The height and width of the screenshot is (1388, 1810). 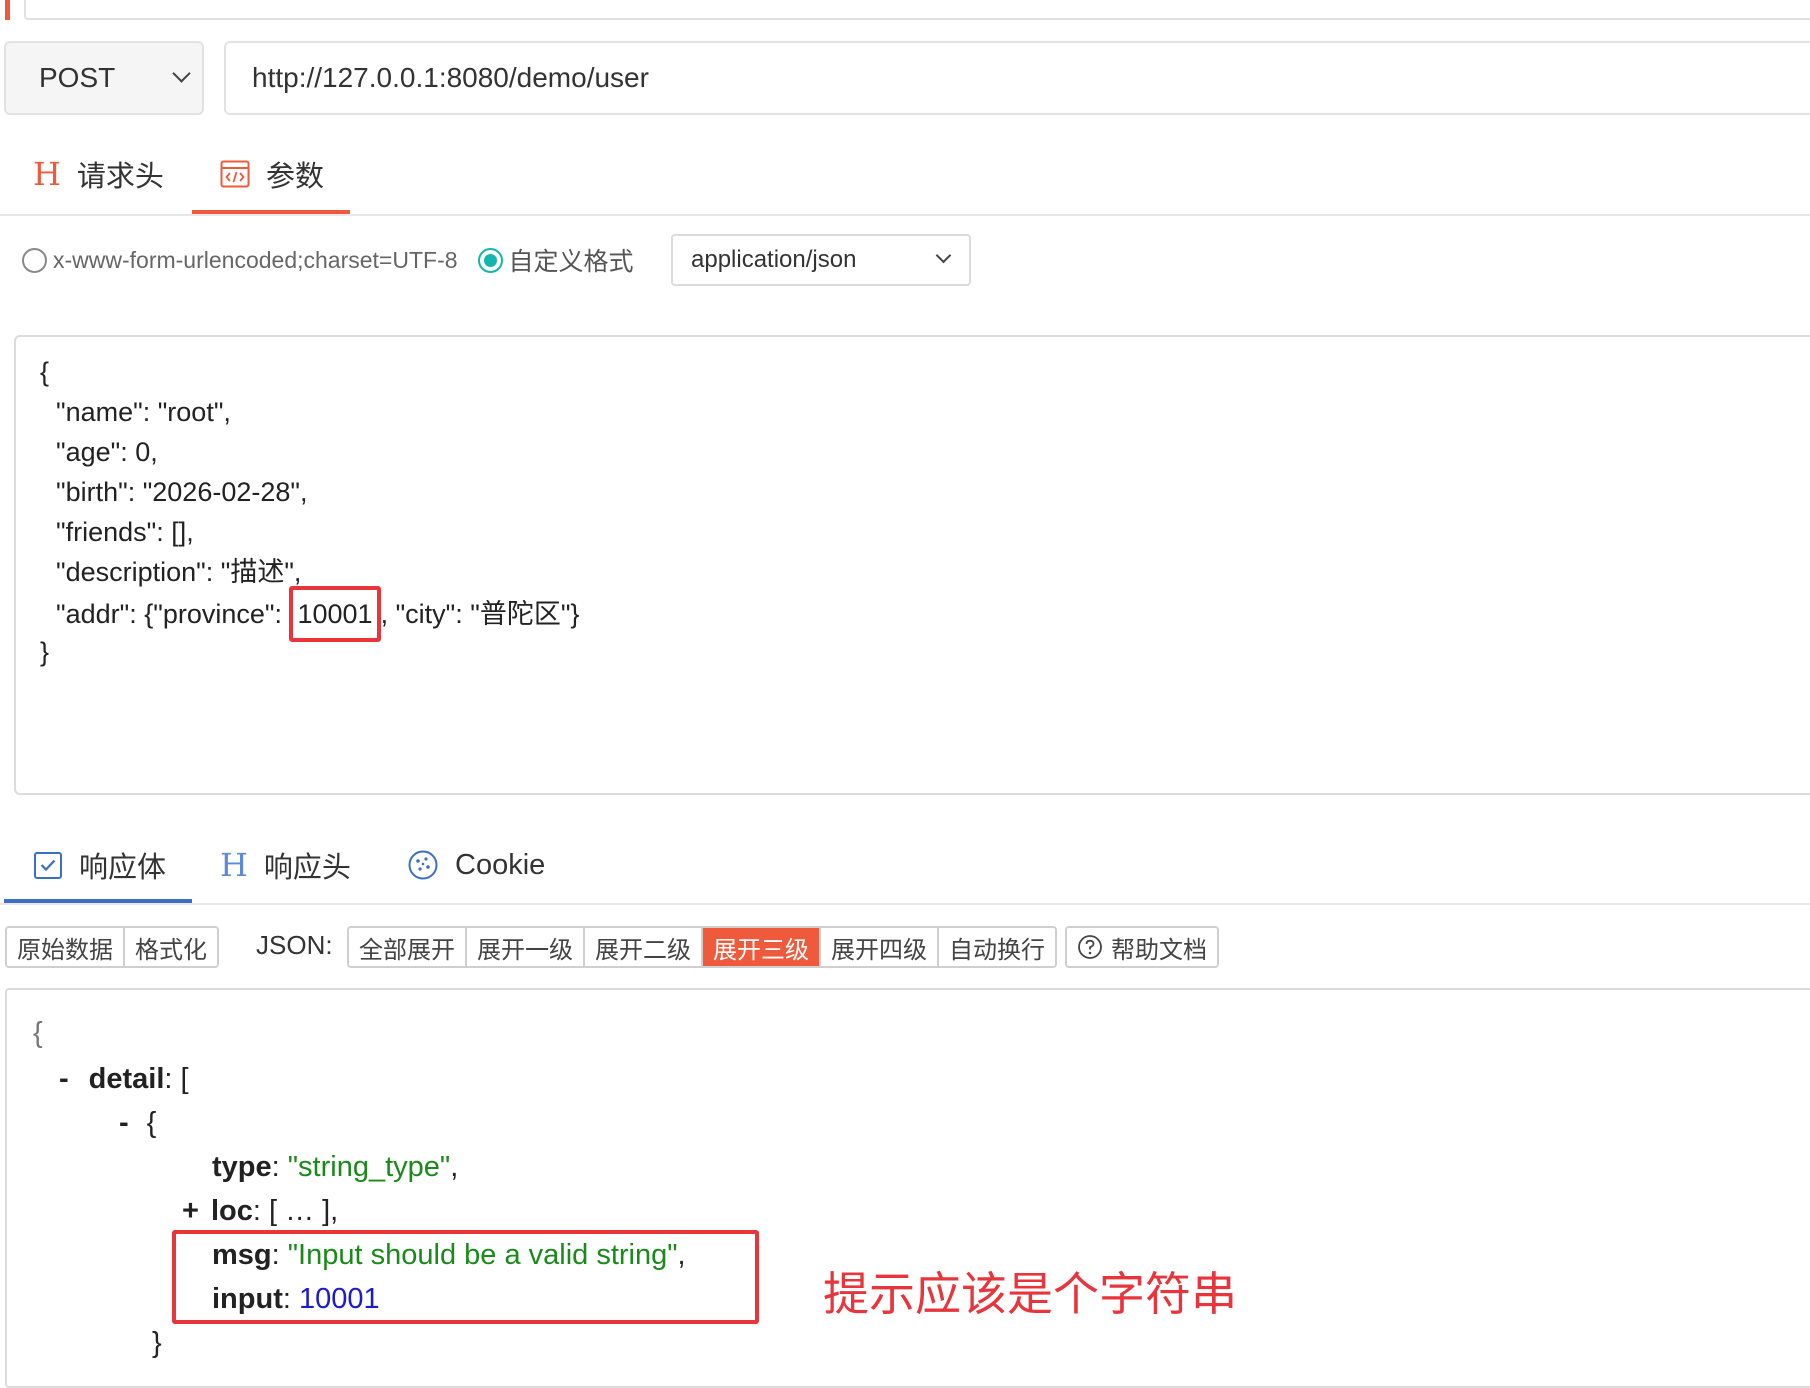 I want to click on tab-params: 参数, so click(x=272, y=174).